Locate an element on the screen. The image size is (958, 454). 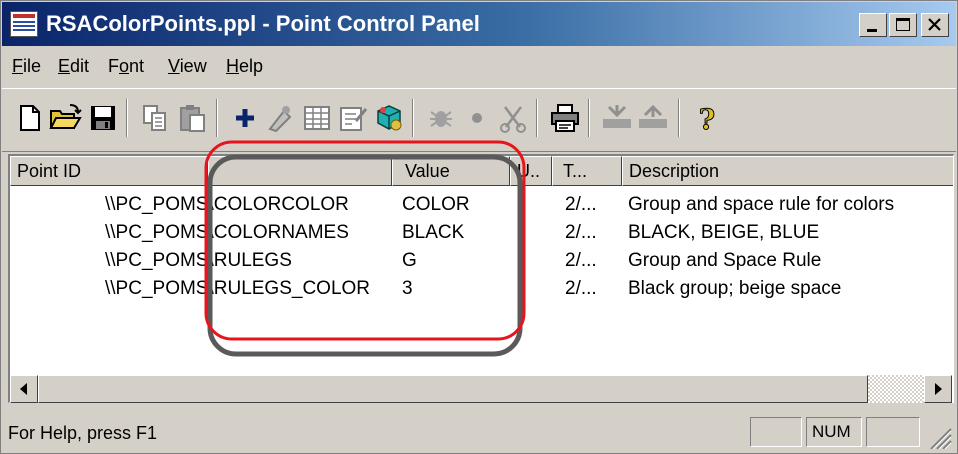
scroll-left-button is located at coordinates (24, 389).